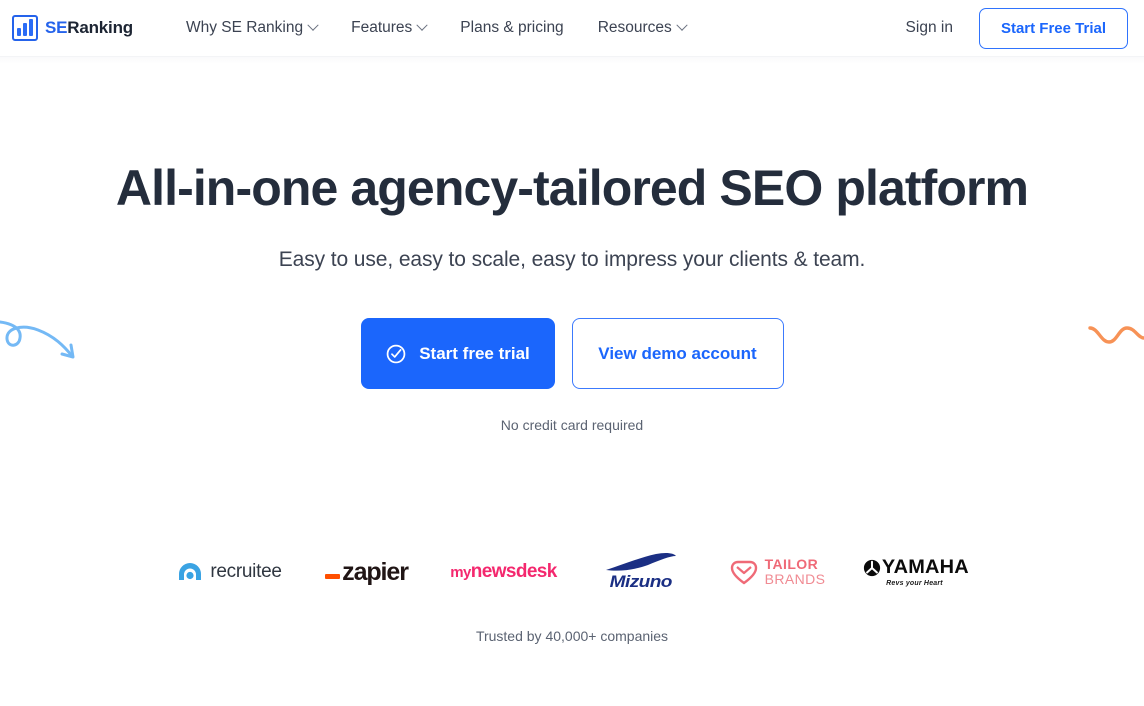 The width and height of the screenshot is (1144, 706). Describe the element at coordinates (1053, 28) in the screenshot. I see `header-start-free-trial-button: Start Free Trial` at that location.